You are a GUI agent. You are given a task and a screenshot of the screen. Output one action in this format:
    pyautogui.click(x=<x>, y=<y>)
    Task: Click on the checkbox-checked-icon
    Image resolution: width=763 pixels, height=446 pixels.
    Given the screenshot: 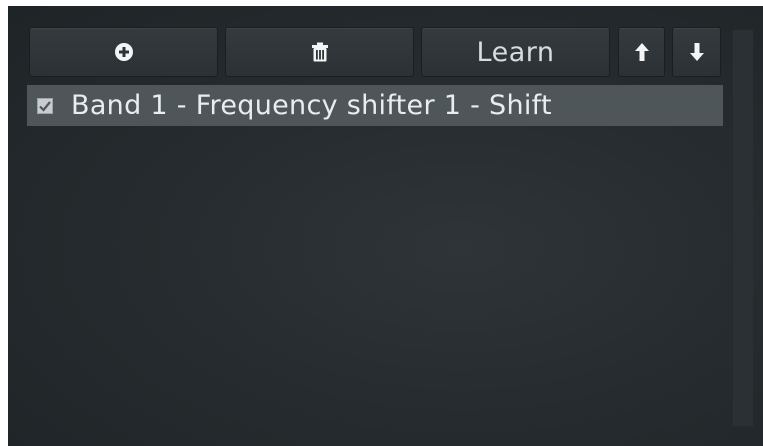 What is the action you would take?
    pyautogui.click(x=45, y=105)
    